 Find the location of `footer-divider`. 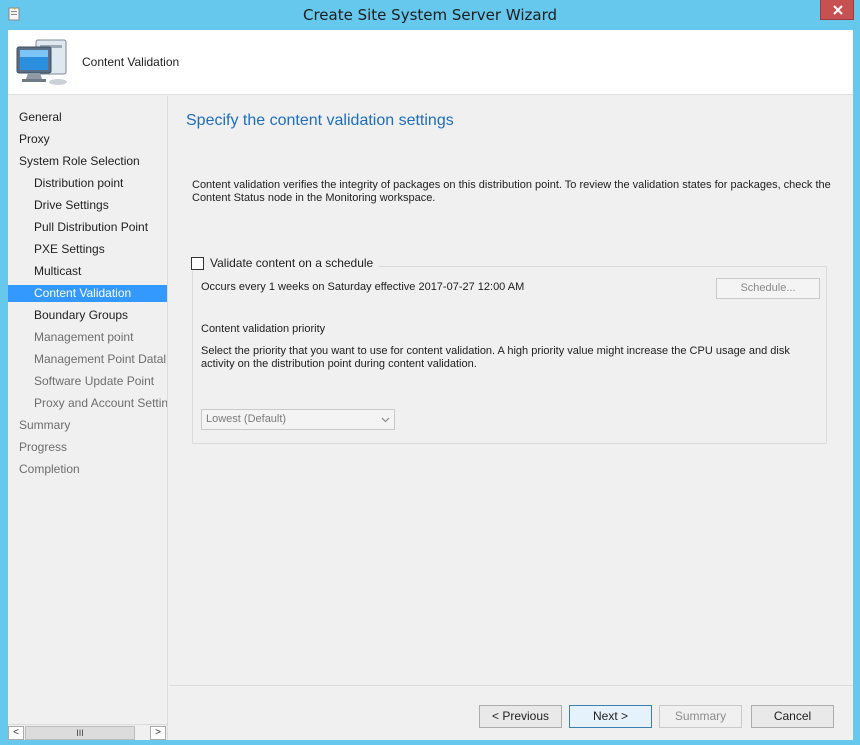

footer-divider is located at coordinates (511, 685).